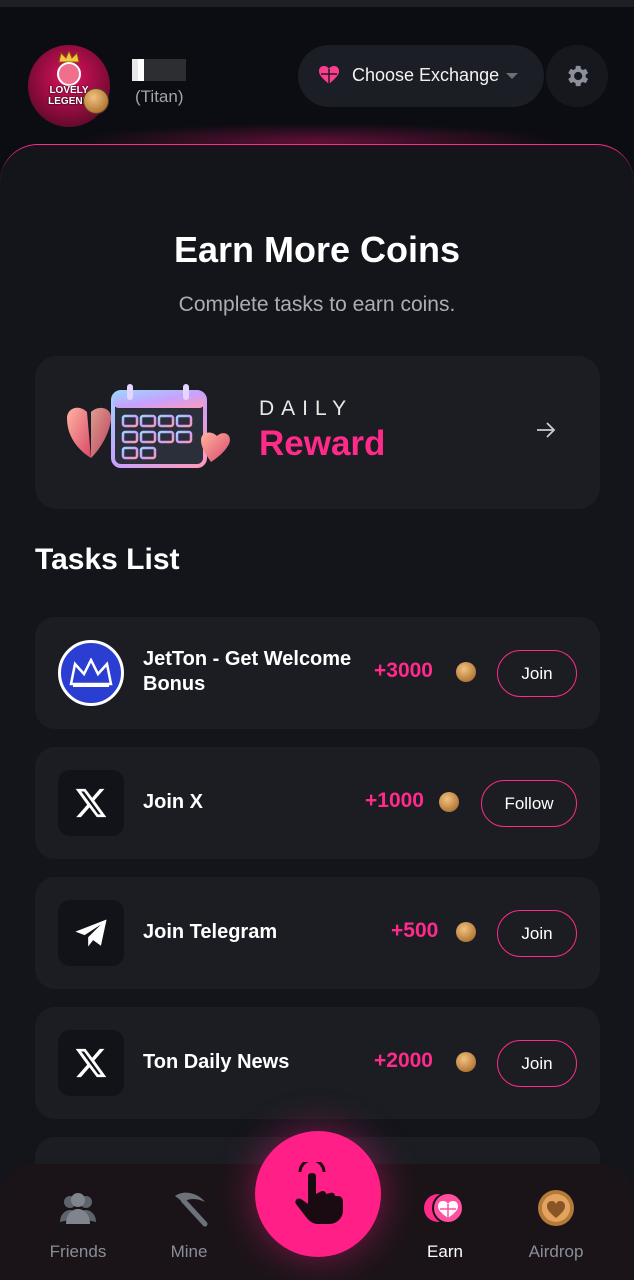 This screenshot has height=1280, width=634. I want to click on page-subtitle: Complete tasks to earn coins., so click(317, 304).